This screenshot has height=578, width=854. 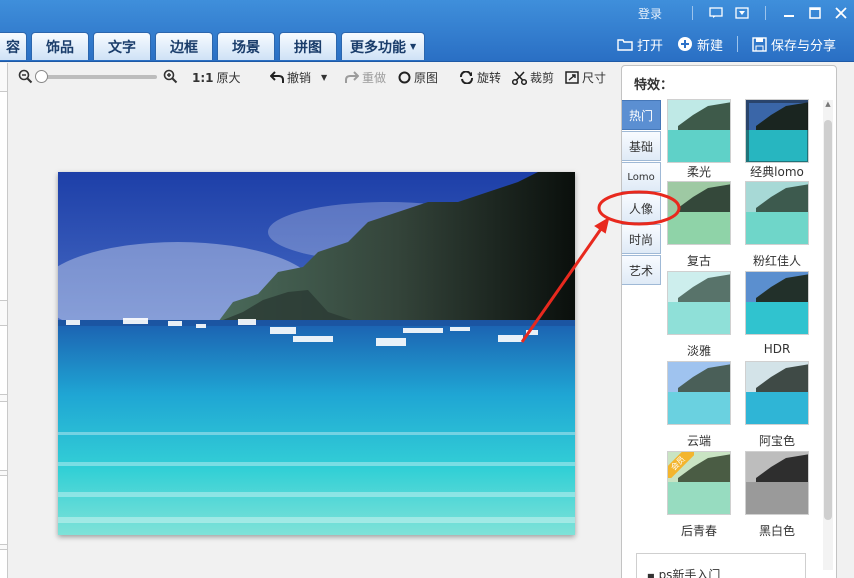 I want to click on rotate-button: 旋转, so click(x=480, y=77).